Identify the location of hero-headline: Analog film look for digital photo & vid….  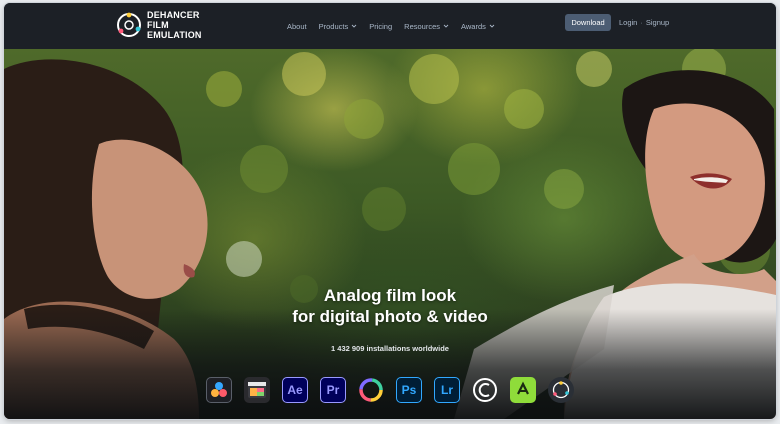
(390, 306).